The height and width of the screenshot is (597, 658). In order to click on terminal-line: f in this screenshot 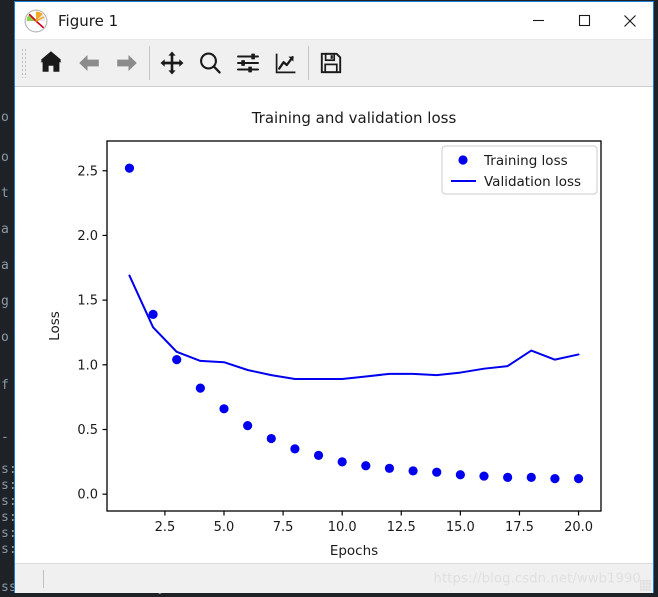, I will do `click(5, 385)`.